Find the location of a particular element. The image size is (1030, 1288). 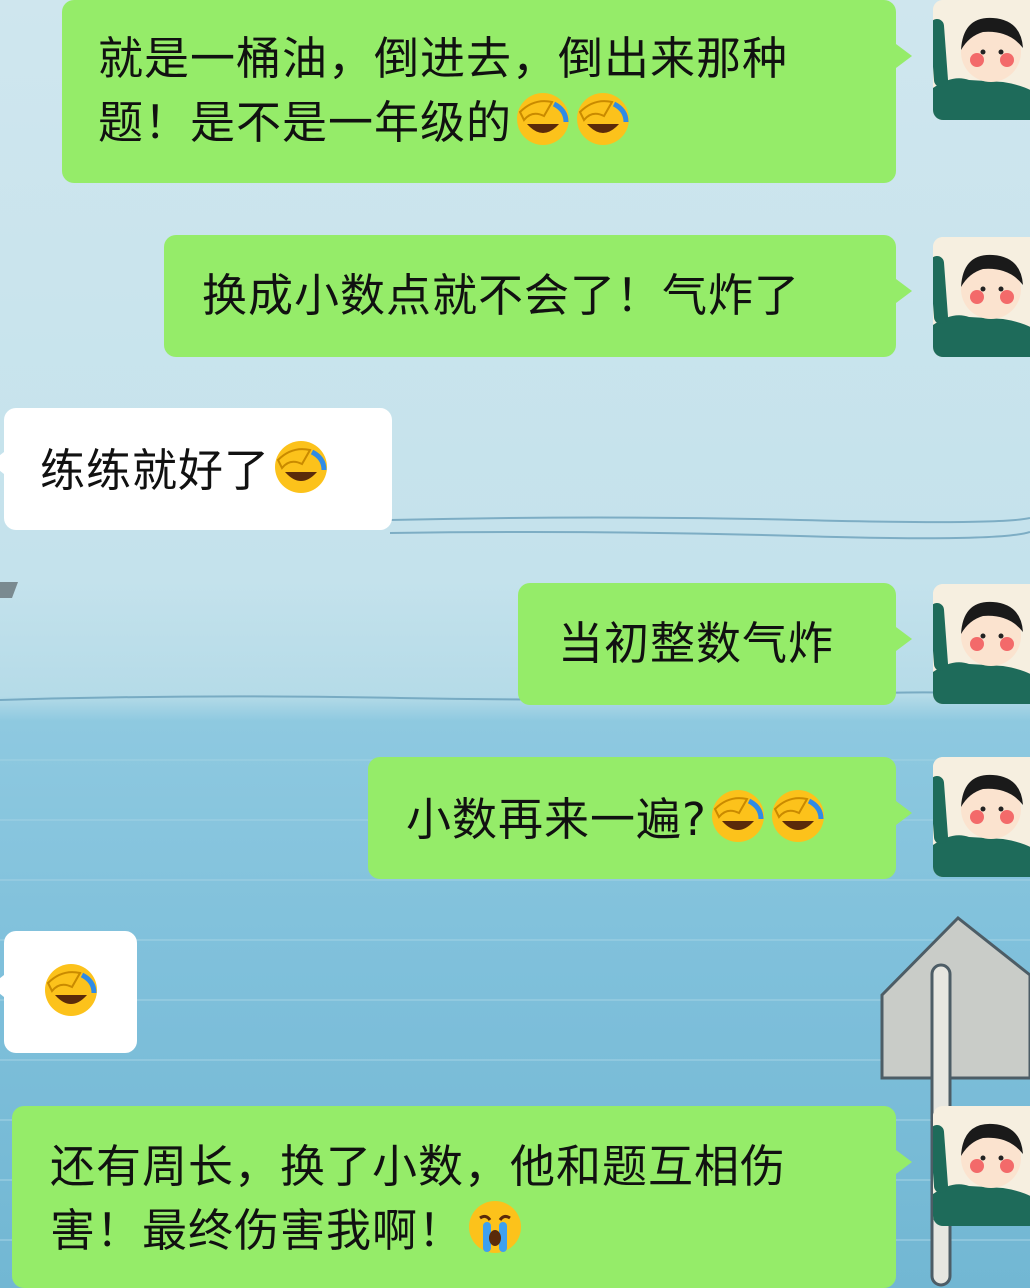

message-text: 就是一桶油，倒进去，倒出来那种题！是不是一年级的 is located at coordinates (443, 90).